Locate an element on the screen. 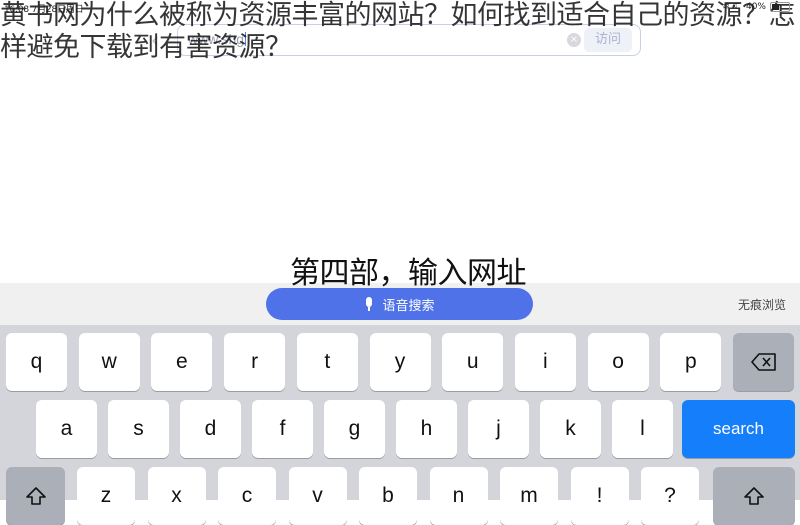  key-g: g is located at coordinates (354, 429).